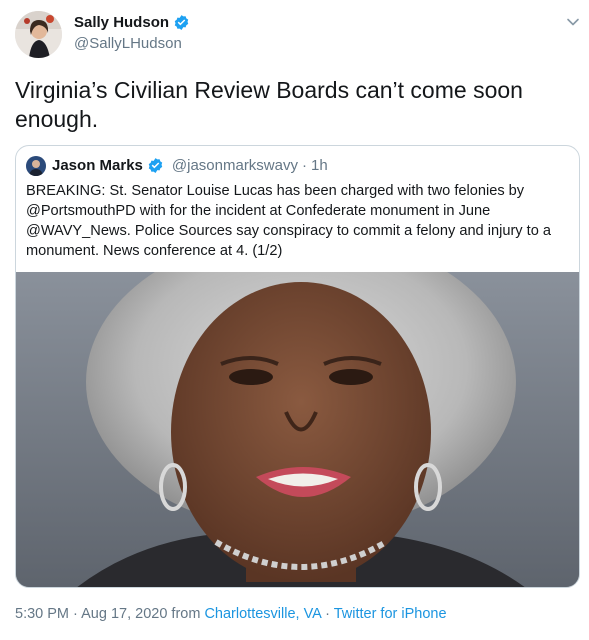  I want to click on from-label: from, so click(186, 614).